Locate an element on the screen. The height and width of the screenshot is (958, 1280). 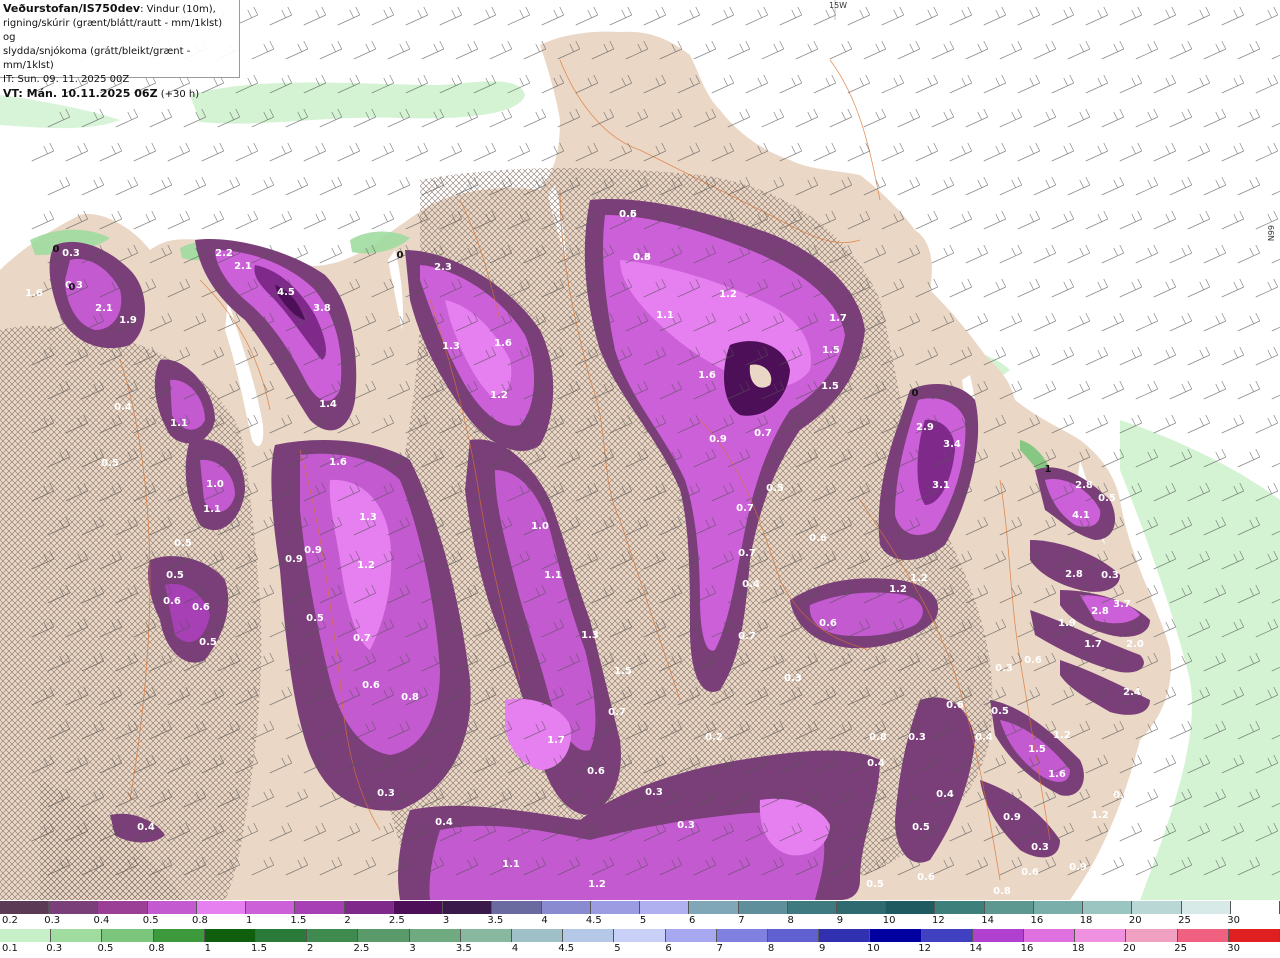
legend-label: 1.5 is located at coordinates (298, 920).